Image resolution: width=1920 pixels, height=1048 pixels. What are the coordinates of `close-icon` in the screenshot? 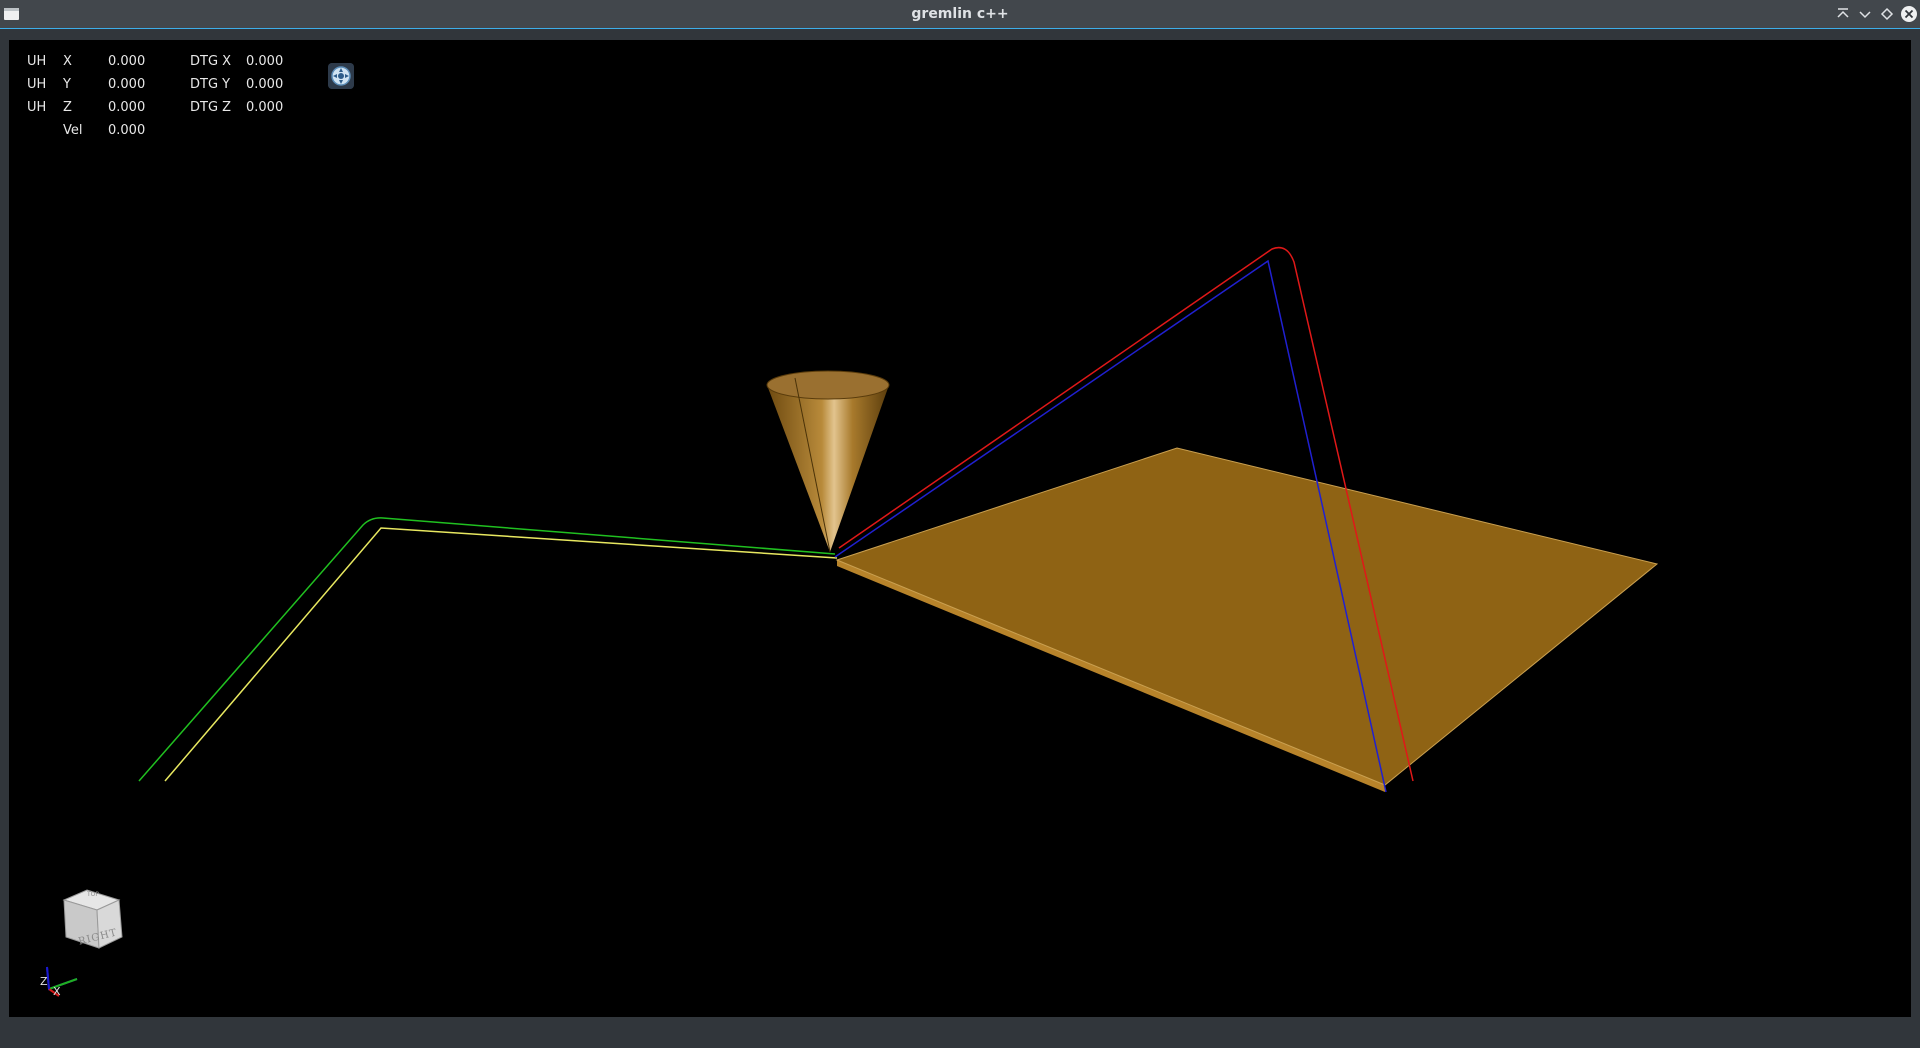 It's located at (1909, 14).